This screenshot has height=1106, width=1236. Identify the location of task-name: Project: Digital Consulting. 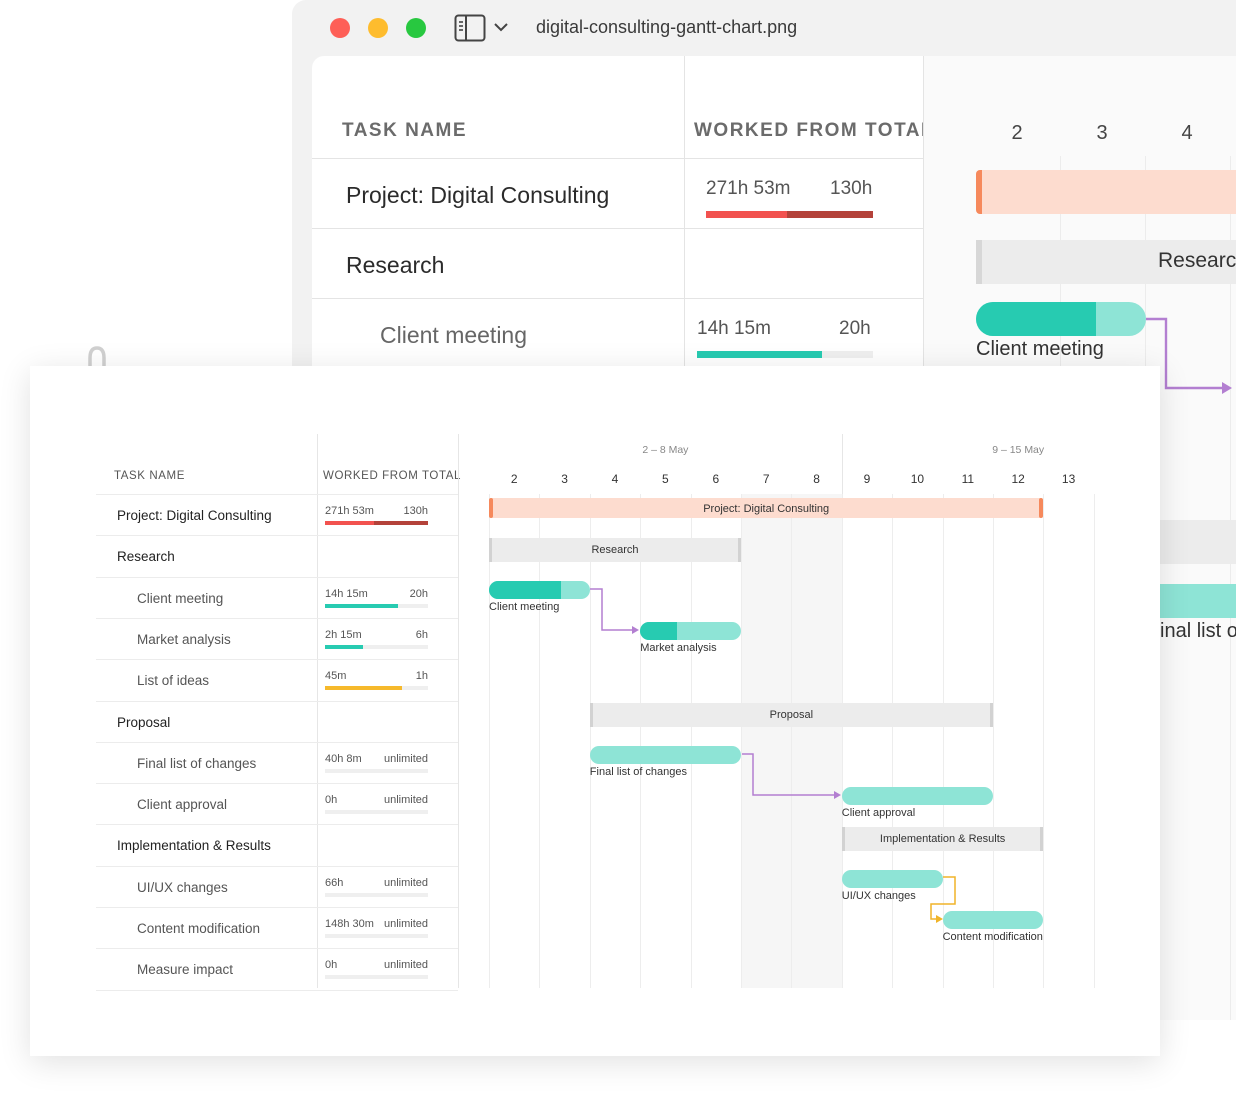
(194, 515).